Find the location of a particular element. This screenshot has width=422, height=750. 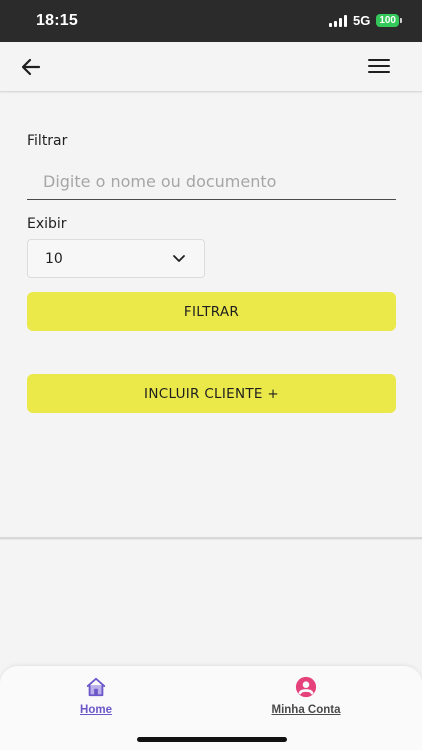

hamburger-menu-icon is located at coordinates (379, 60).